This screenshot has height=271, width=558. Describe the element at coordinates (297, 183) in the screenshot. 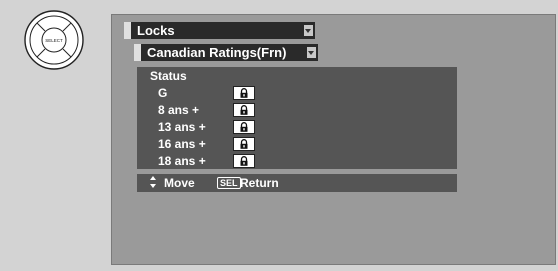

I see `help-footer: Move SEL Return` at that location.